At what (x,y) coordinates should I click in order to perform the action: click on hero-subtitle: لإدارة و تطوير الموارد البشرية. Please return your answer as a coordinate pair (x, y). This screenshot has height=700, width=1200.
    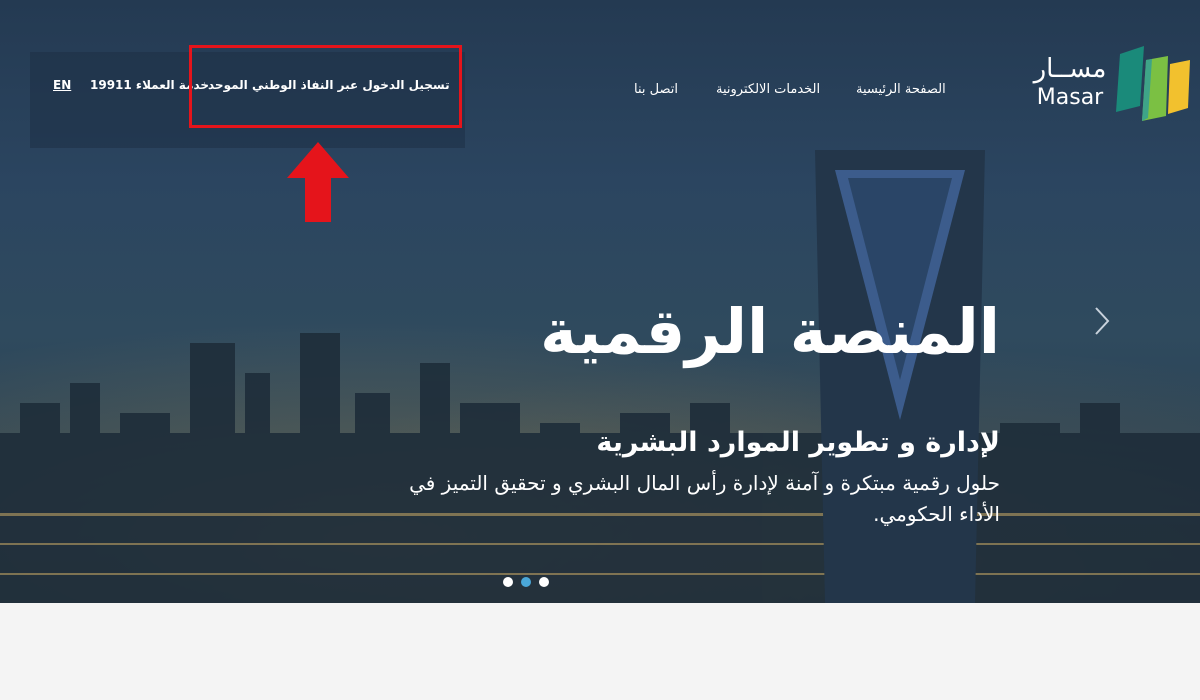
    Looking at the image, I should click on (798, 443).